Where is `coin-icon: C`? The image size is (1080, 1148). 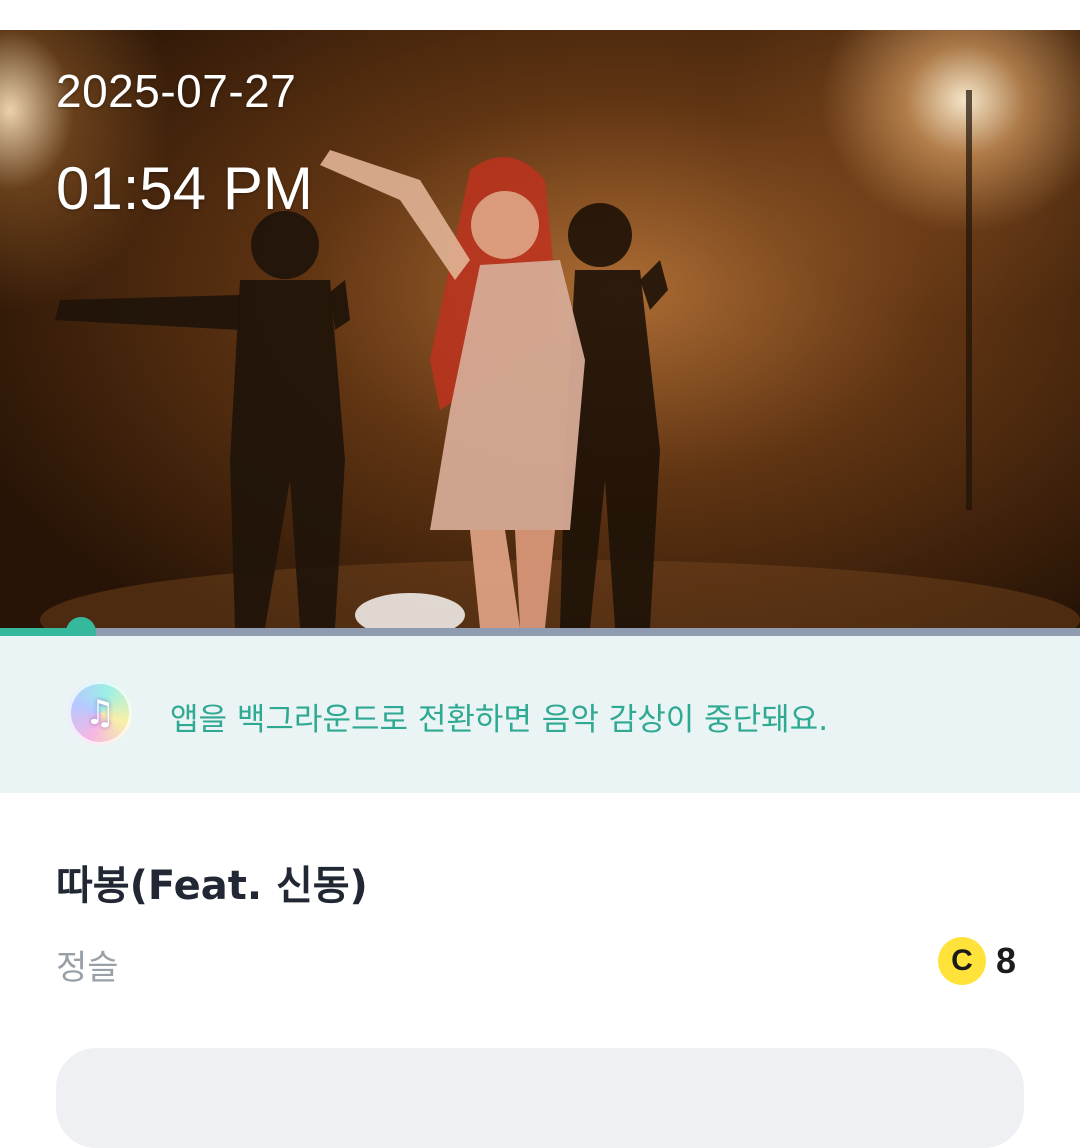 coin-icon: C is located at coordinates (962, 961).